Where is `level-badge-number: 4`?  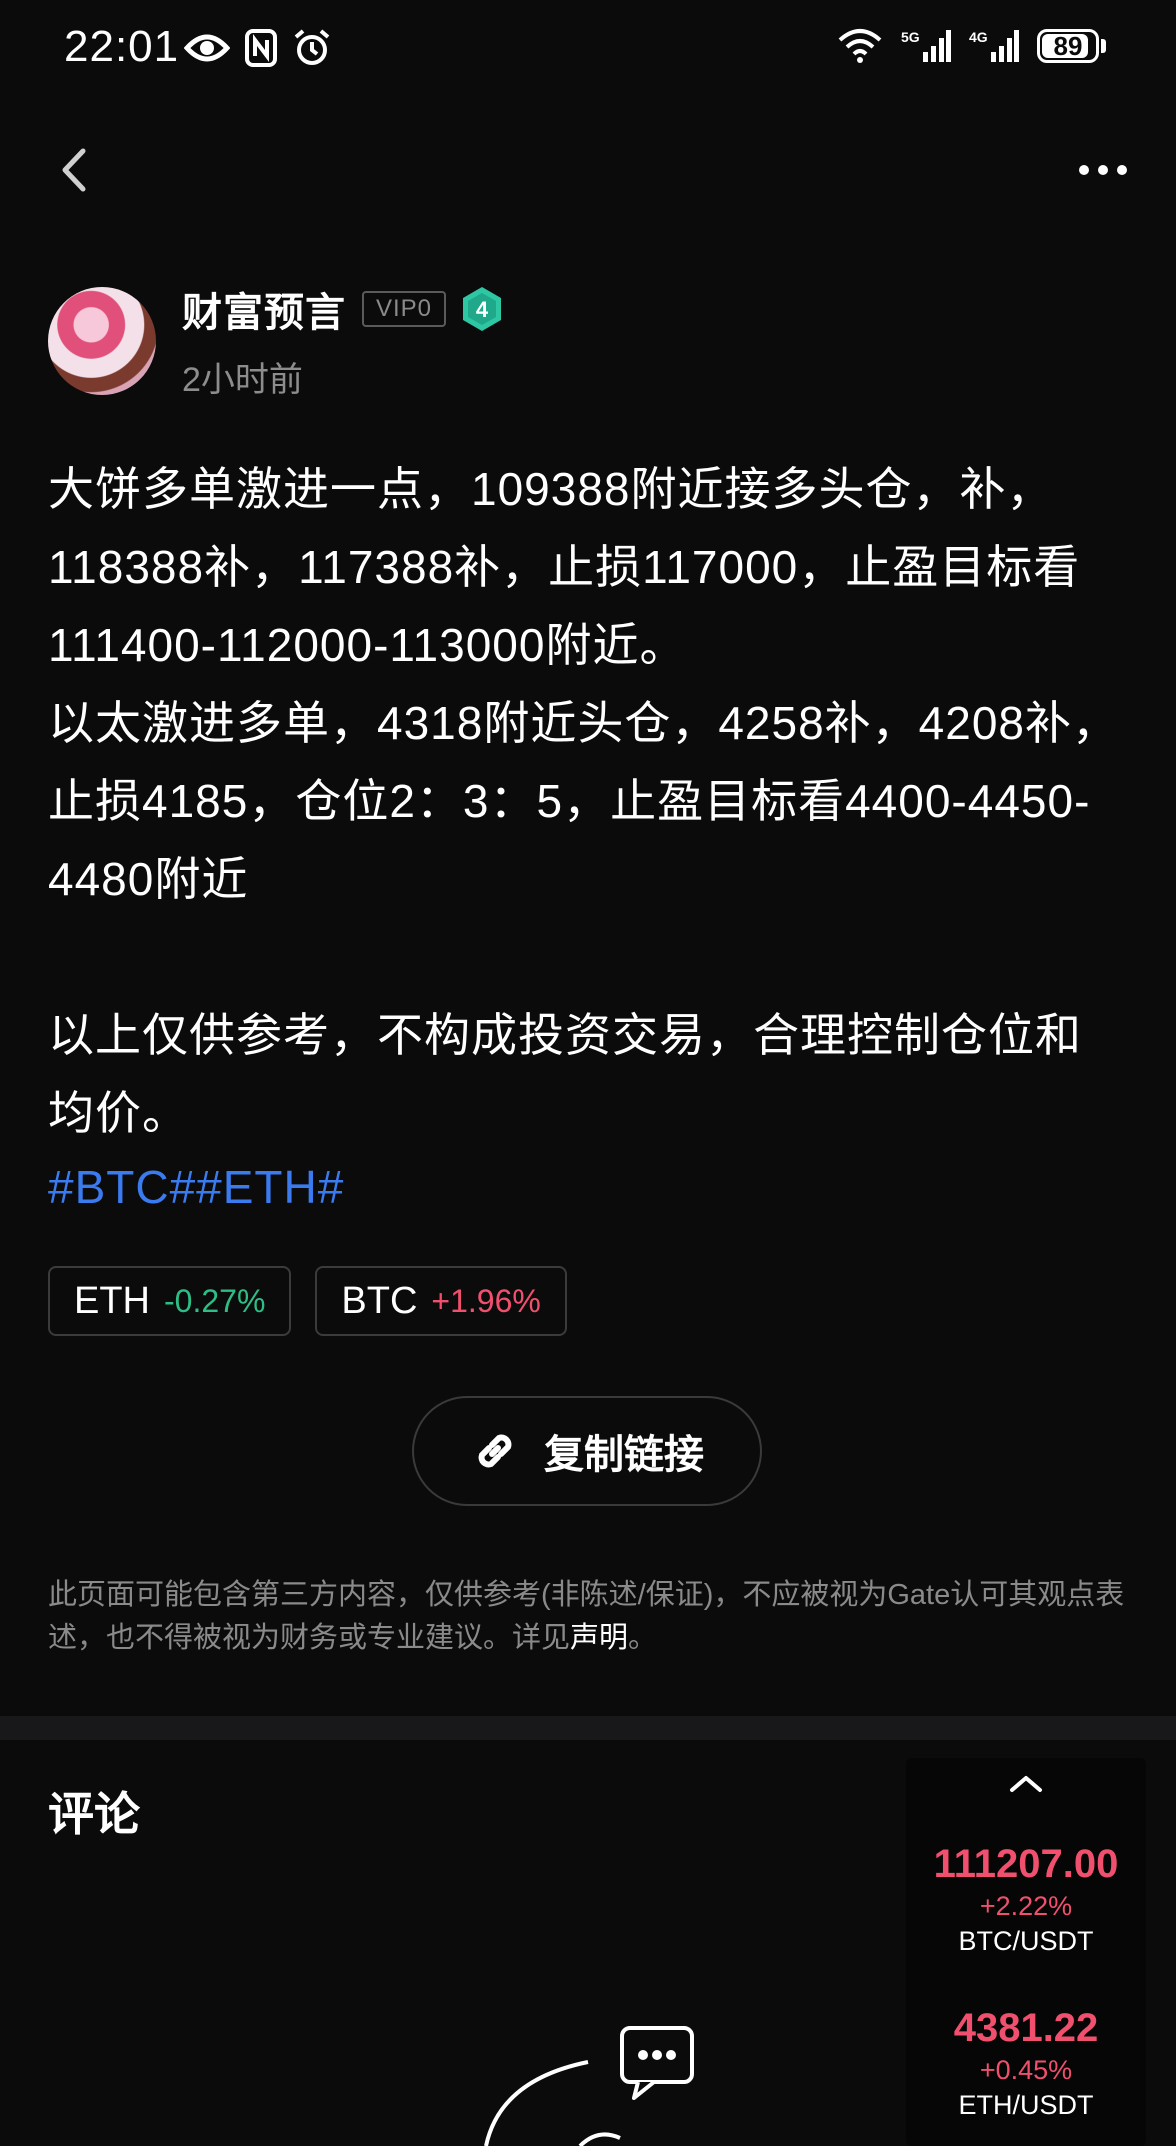
level-badge-number: 4 is located at coordinates (482, 309).